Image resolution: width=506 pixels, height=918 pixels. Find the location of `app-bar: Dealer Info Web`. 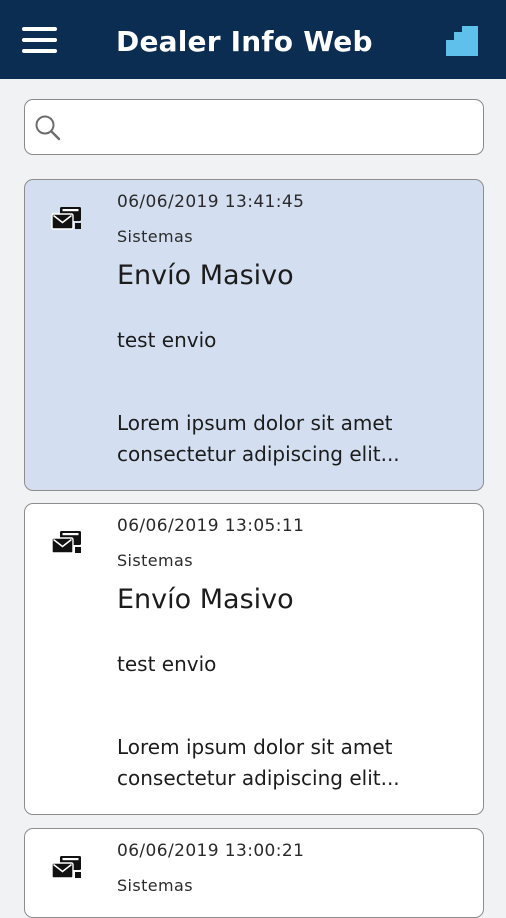

app-bar: Dealer Info Web is located at coordinates (253, 39).